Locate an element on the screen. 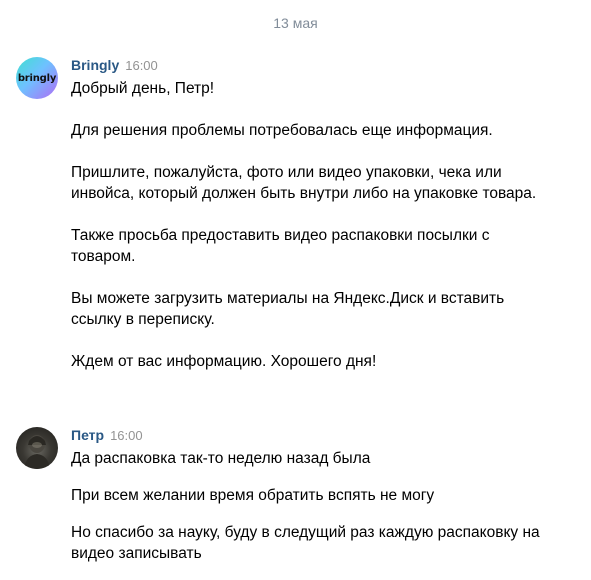 The height and width of the screenshot is (580, 591). date-separator: 13 мая is located at coordinates (295, 23).